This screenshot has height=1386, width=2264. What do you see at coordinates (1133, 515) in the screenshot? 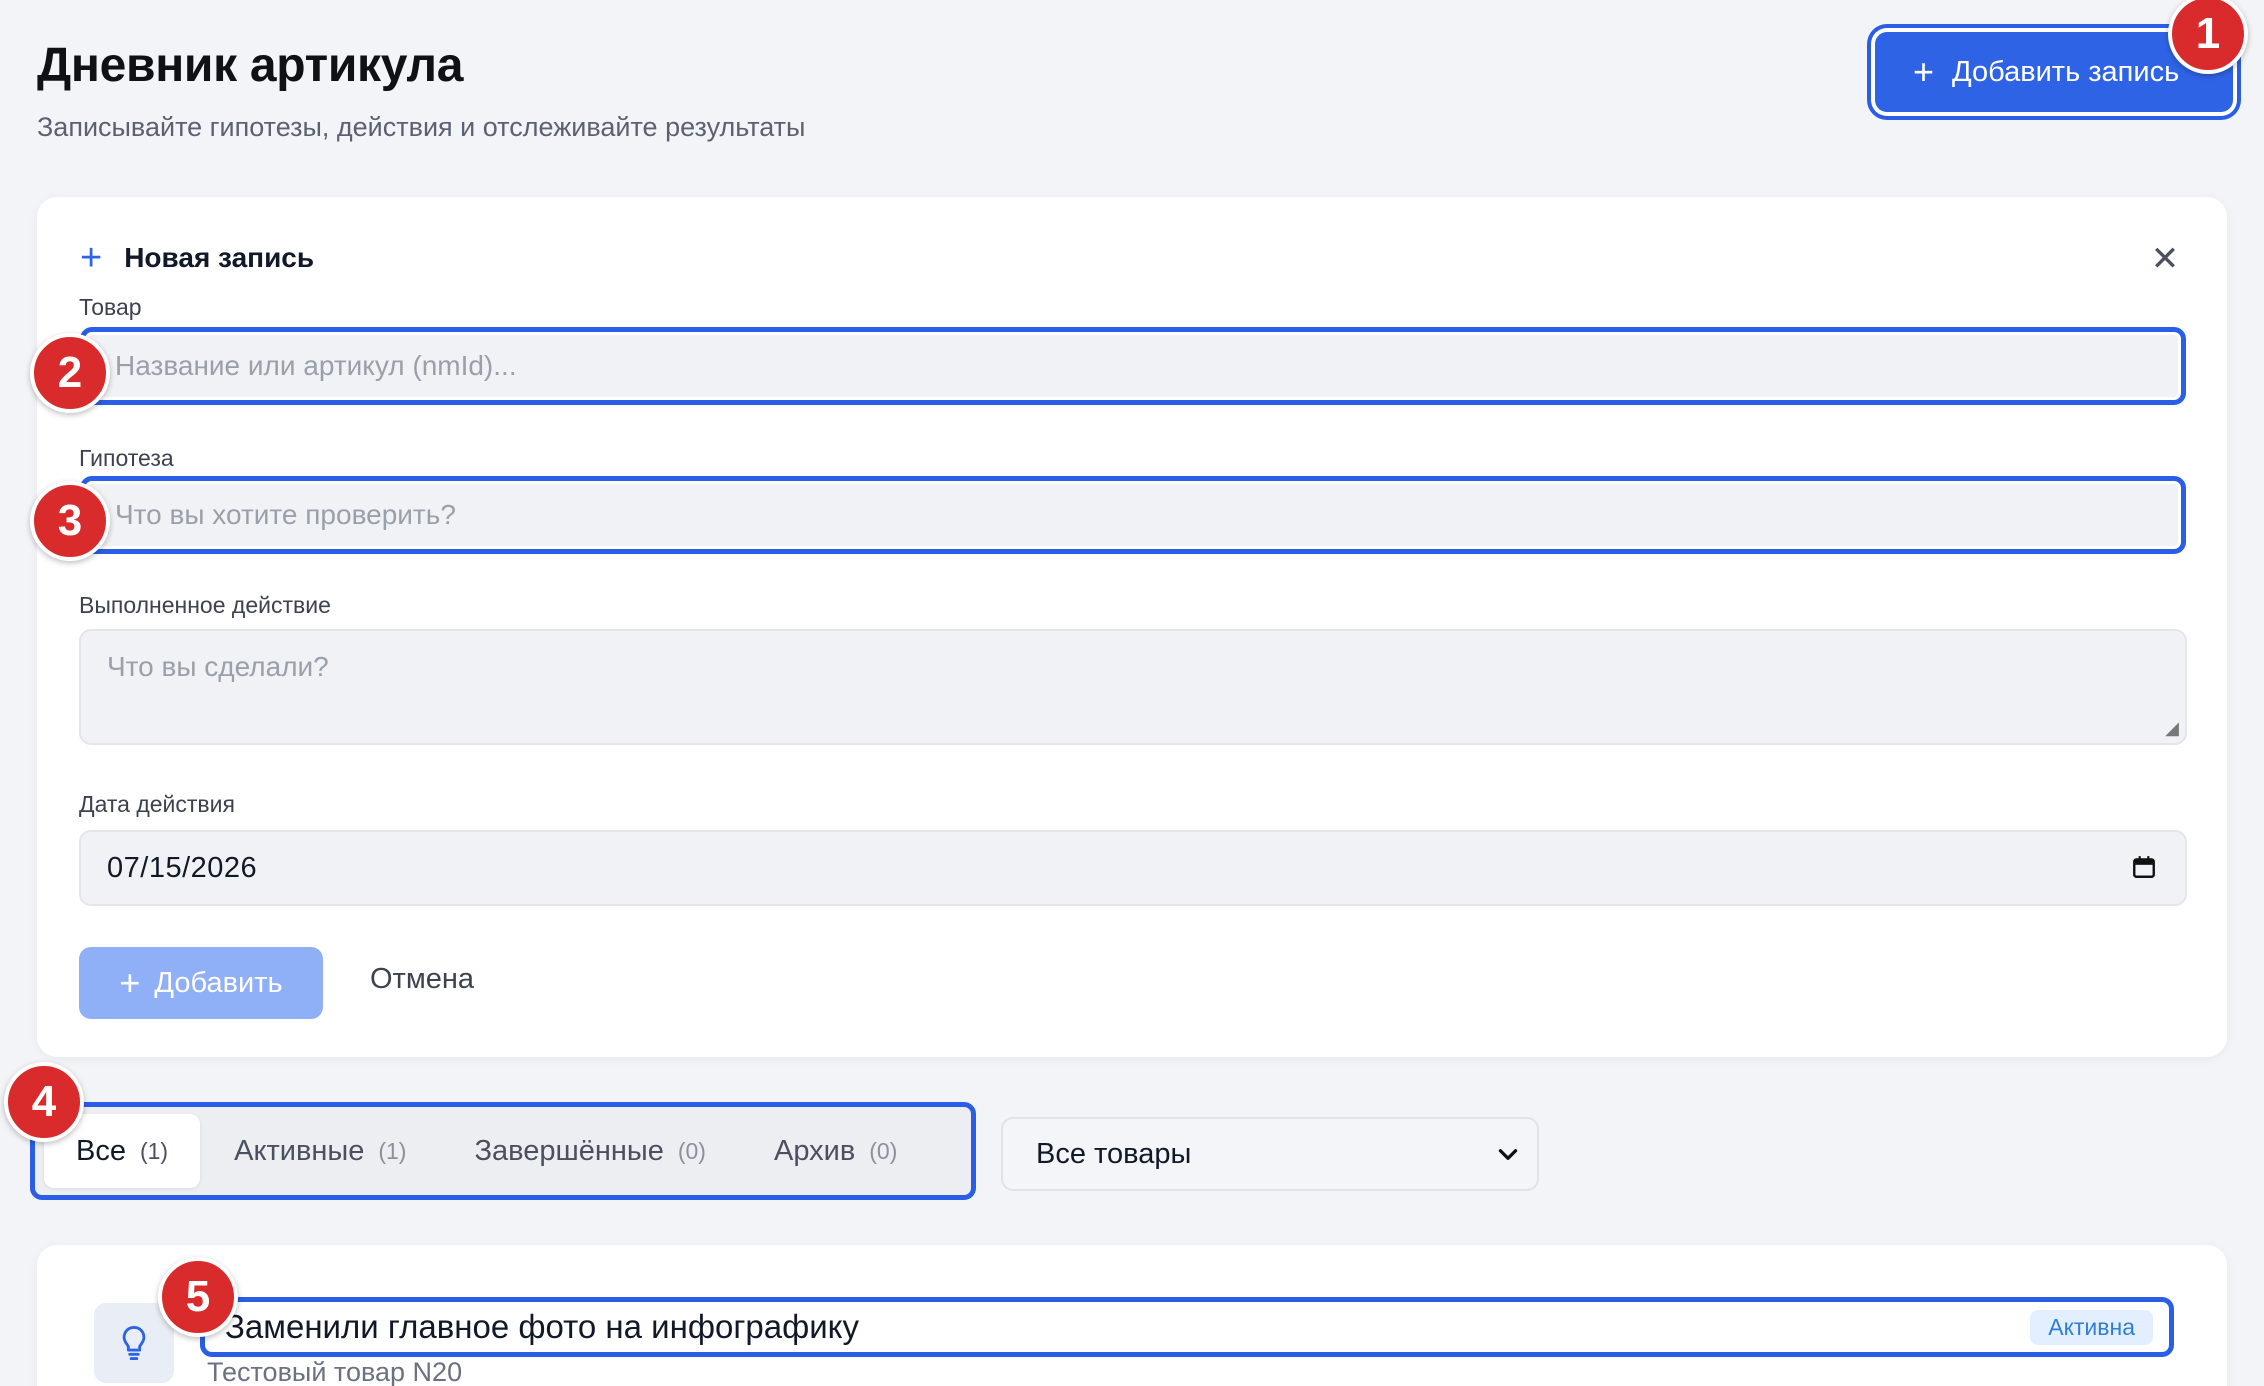
I see `hypothesis-input: Что вы хотите проверить?` at bounding box center [1133, 515].